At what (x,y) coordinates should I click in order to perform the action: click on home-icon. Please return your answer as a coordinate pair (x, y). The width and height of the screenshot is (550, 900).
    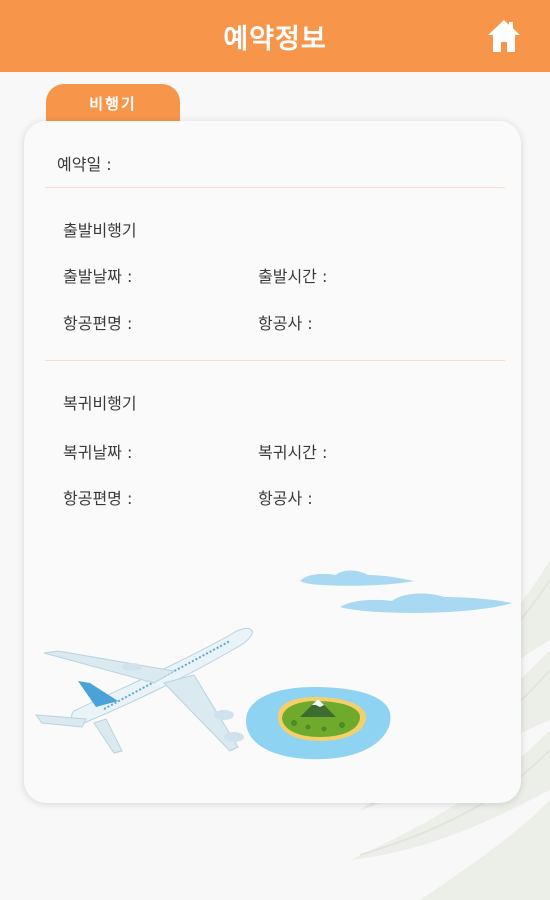
    Looking at the image, I should click on (504, 36).